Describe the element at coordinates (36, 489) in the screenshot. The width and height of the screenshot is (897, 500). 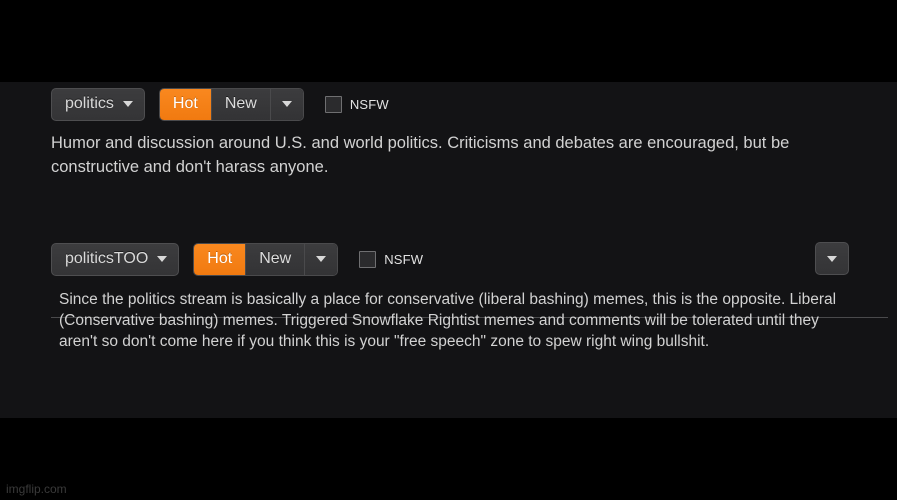
I see `imgflip-watermark: imgflip.com` at that location.